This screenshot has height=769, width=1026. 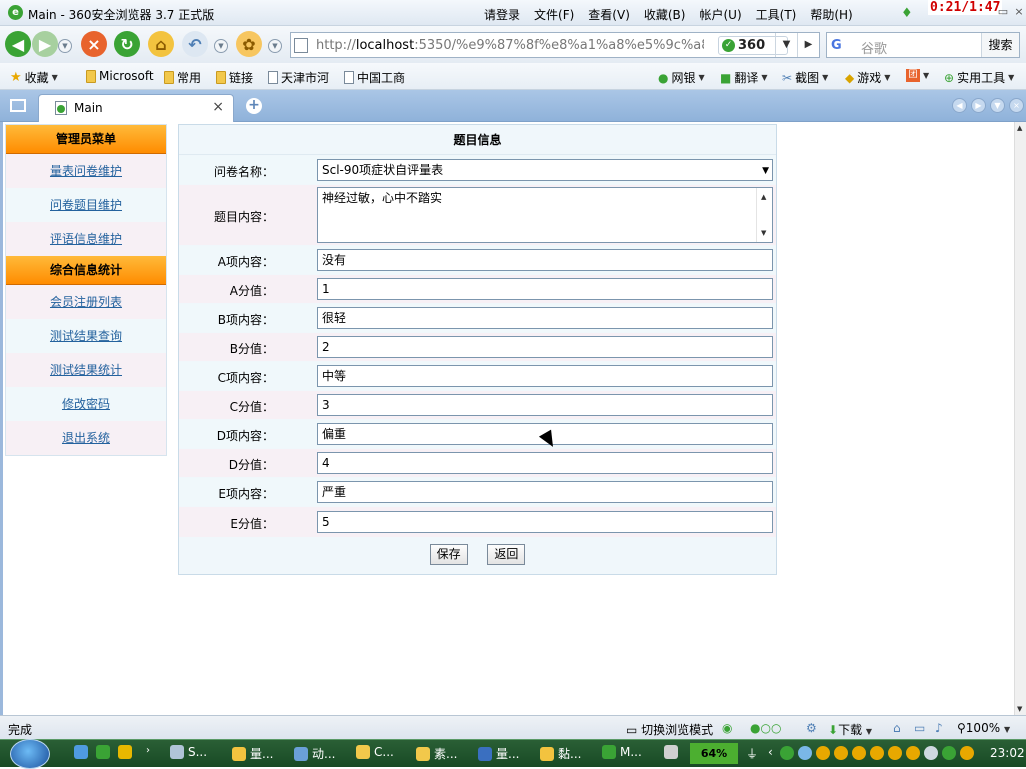 What do you see at coordinates (811, 728) in the screenshot?
I see `gear-icon: ⚙` at bounding box center [811, 728].